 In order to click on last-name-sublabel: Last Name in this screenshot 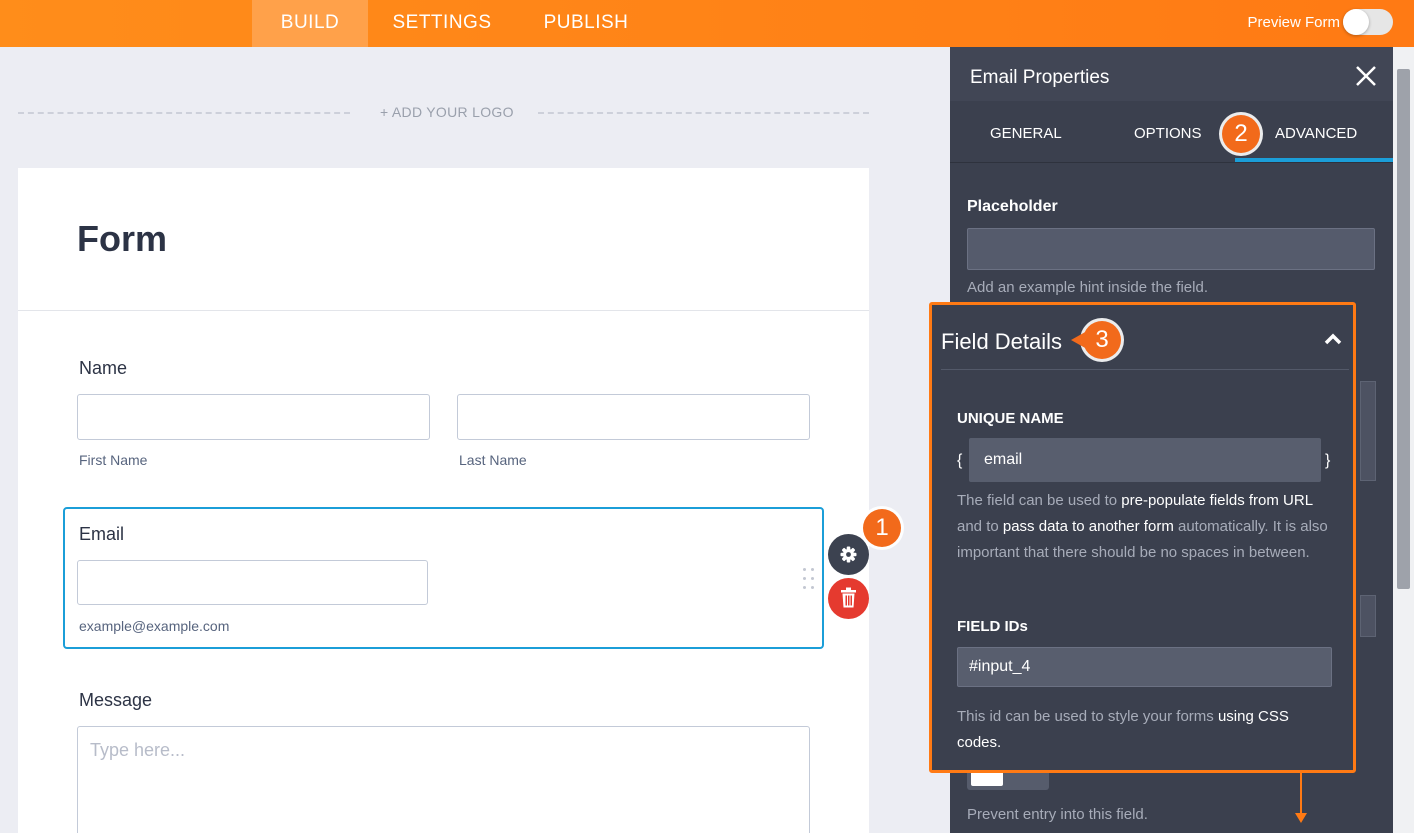, I will do `click(493, 460)`.